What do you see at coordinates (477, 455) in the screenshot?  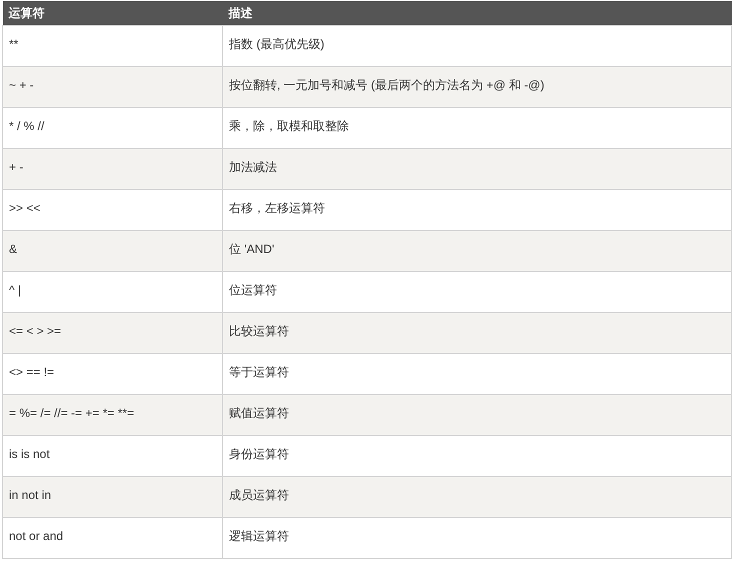 I see `table-cell: 身份运算符` at bounding box center [477, 455].